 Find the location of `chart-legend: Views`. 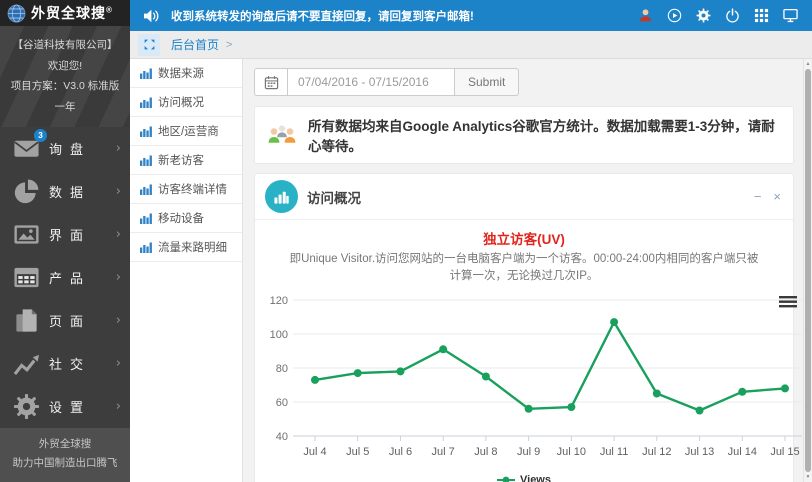

chart-legend: Views is located at coordinates (524, 477).